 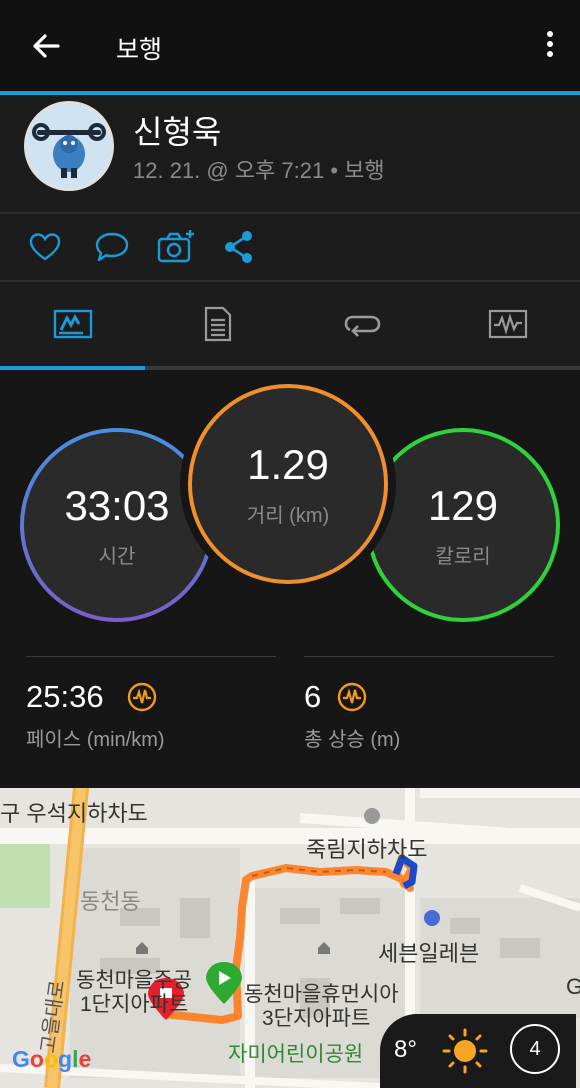 What do you see at coordinates (52, 1059) in the screenshot?
I see `google-logo: Google` at bounding box center [52, 1059].